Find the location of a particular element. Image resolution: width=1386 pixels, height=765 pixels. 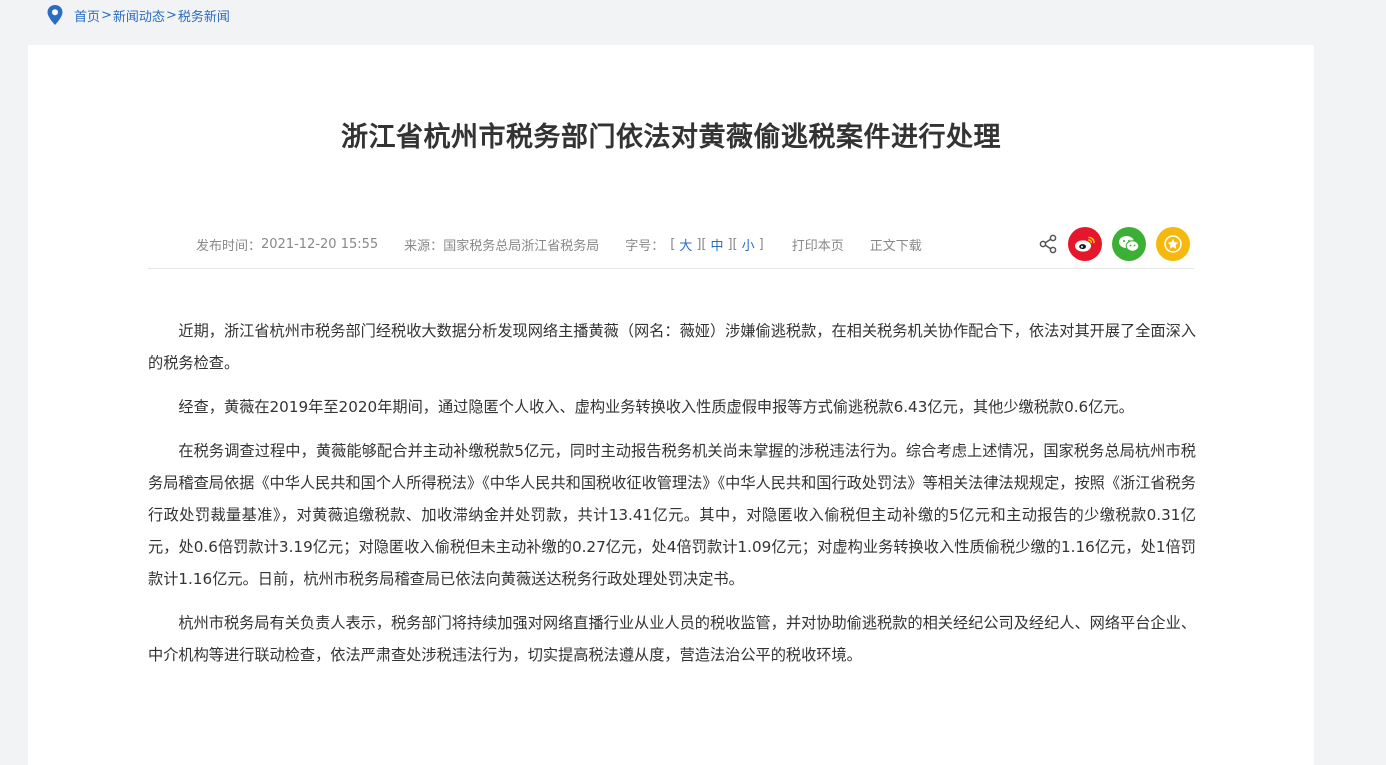

meta-divider is located at coordinates (671, 268).